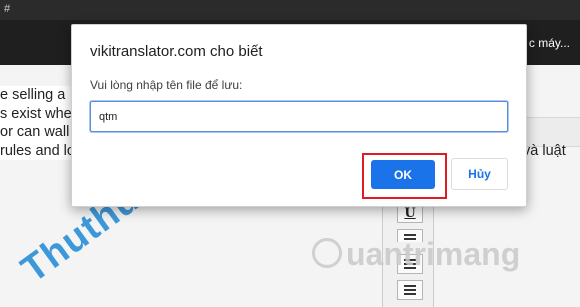 Image resolution: width=580 pixels, height=307 pixels. I want to click on filename-input, so click(299, 116).